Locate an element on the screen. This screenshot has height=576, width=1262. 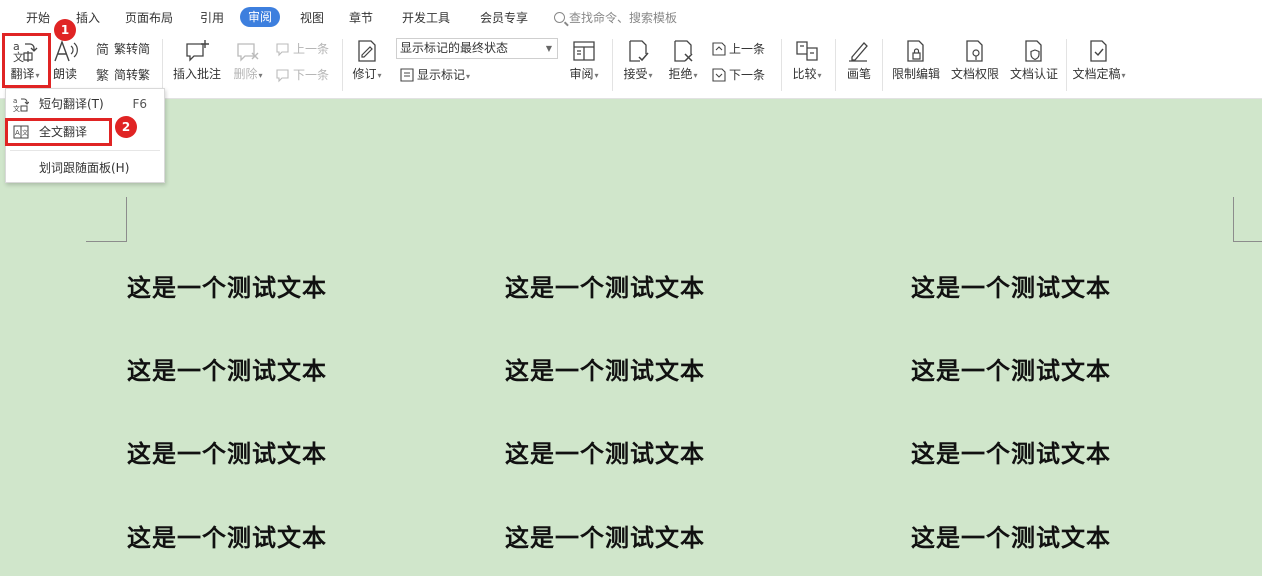
lock-document-icon is located at coordinates (915, 51).